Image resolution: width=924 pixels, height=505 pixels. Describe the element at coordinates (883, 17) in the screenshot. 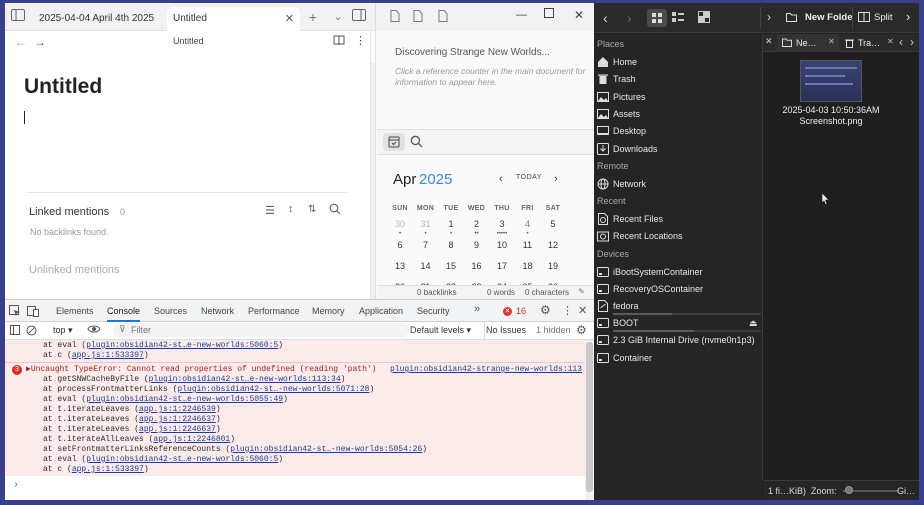

I see `split-button: Split` at that location.